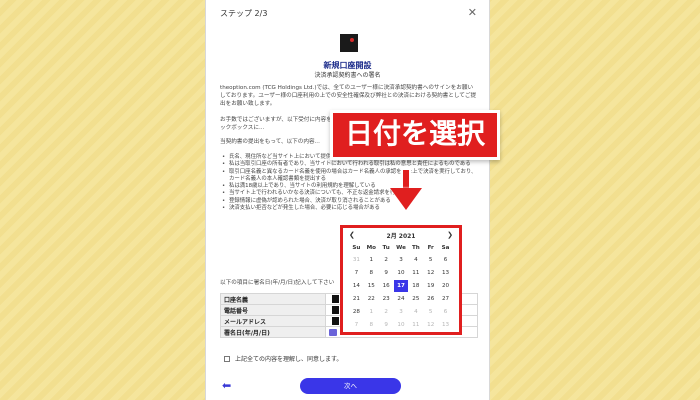 The image size is (700, 400). What do you see at coordinates (226, 385) in the screenshot?
I see `arrow-left-icon: ⬅` at bounding box center [226, 385].